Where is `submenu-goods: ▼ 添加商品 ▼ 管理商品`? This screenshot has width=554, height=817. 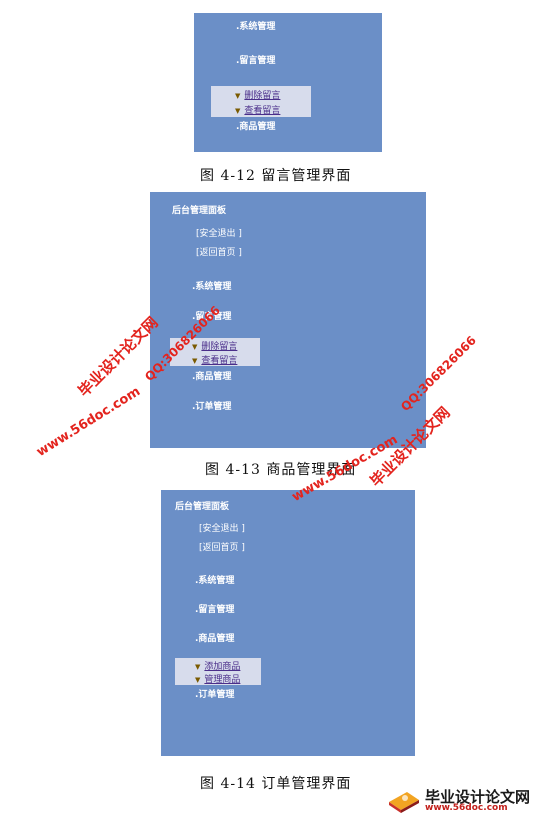
submenu-goods: ▼ 添加商品 ▼ 管理商品 is located at coordinates (218, 671).